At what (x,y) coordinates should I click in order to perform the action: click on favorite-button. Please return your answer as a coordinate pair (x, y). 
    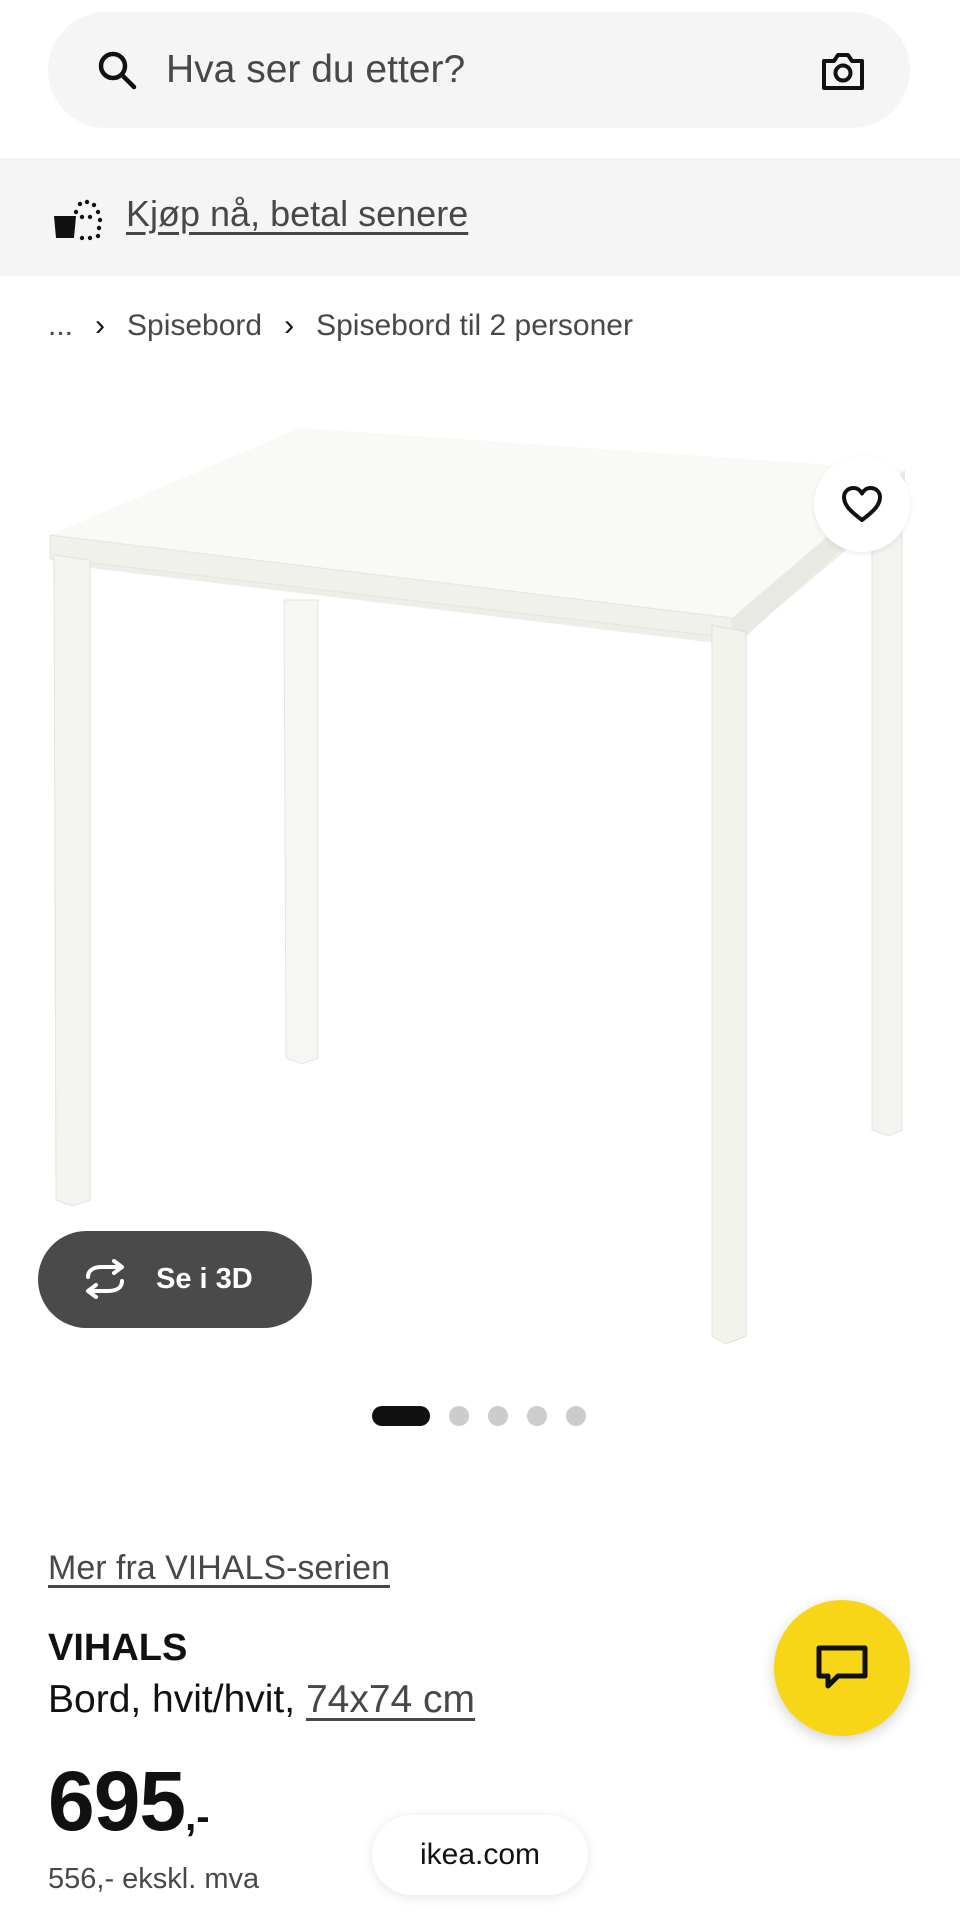
    Looking at the image, I should click on (862, 504).